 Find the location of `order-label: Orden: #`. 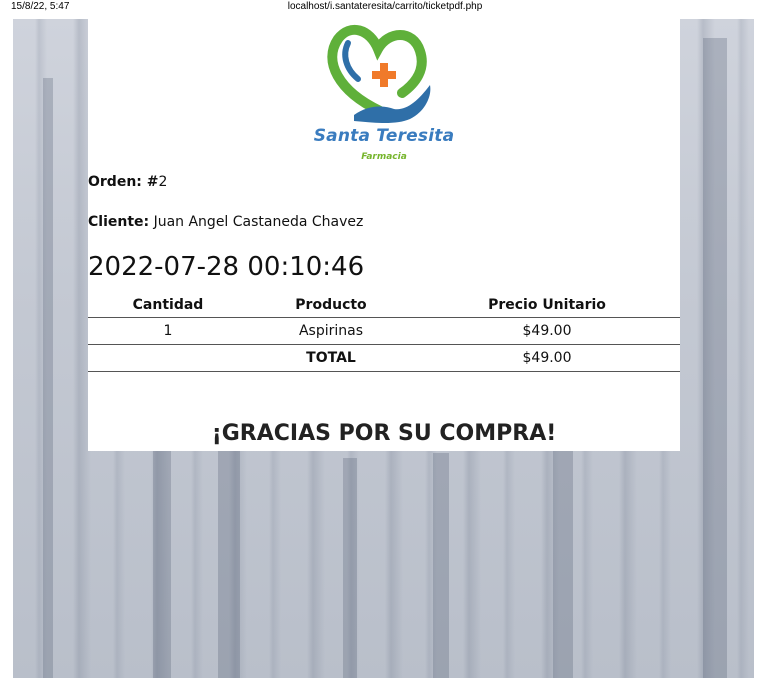

order-label: Orden: # is located at coordinates (123, 182).